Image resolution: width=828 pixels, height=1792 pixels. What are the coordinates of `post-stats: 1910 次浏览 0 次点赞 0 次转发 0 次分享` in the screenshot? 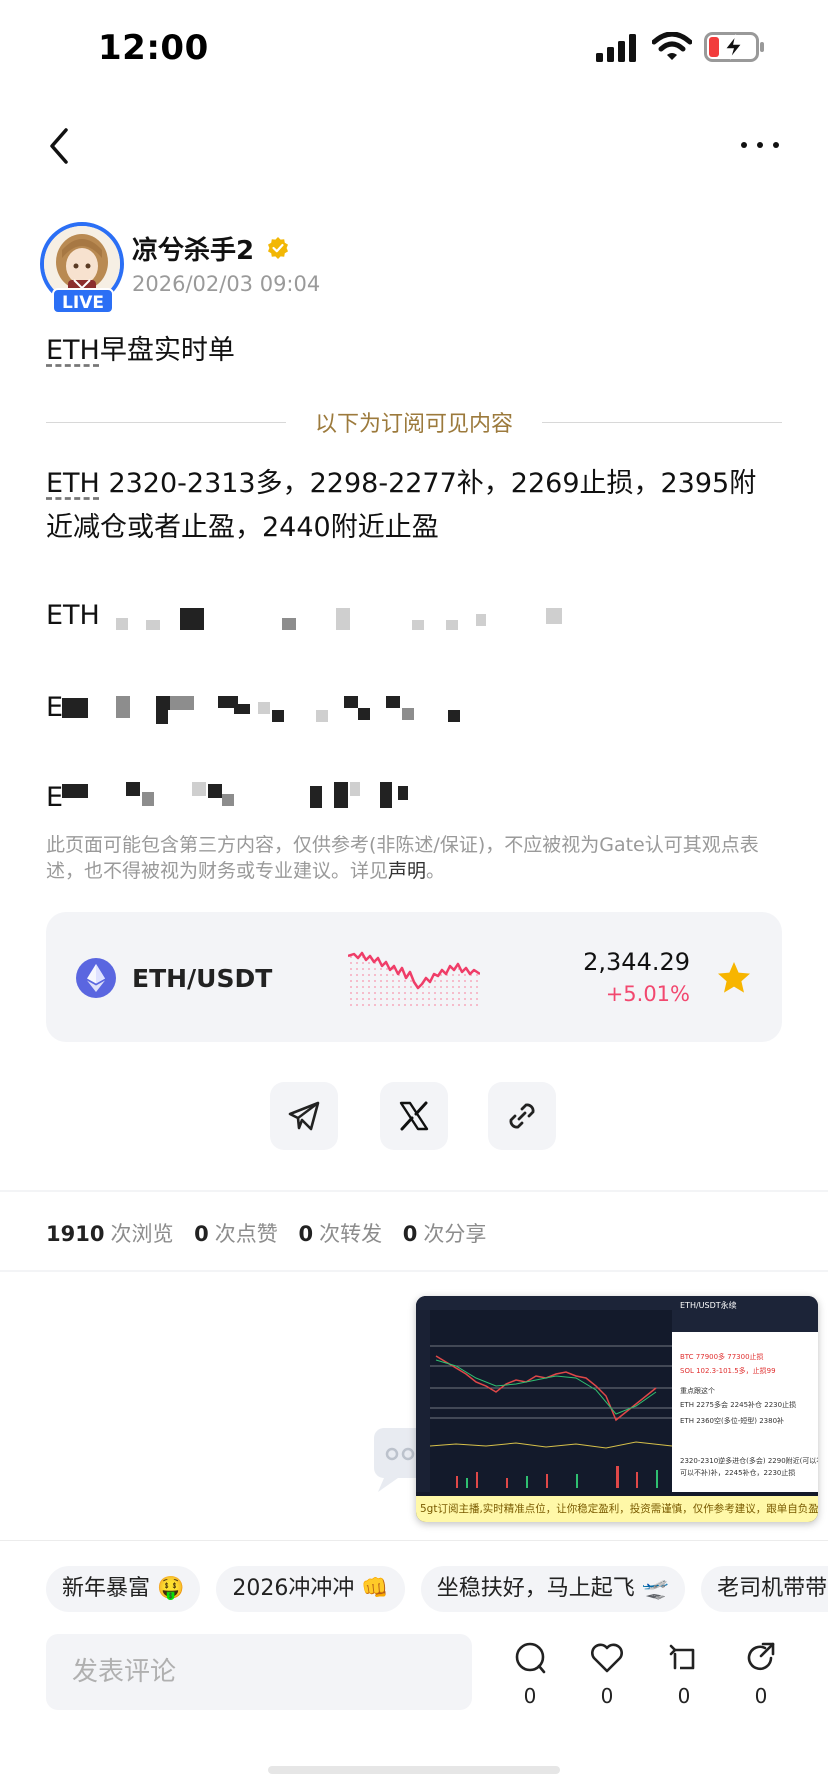 It's located at (273, 1233).